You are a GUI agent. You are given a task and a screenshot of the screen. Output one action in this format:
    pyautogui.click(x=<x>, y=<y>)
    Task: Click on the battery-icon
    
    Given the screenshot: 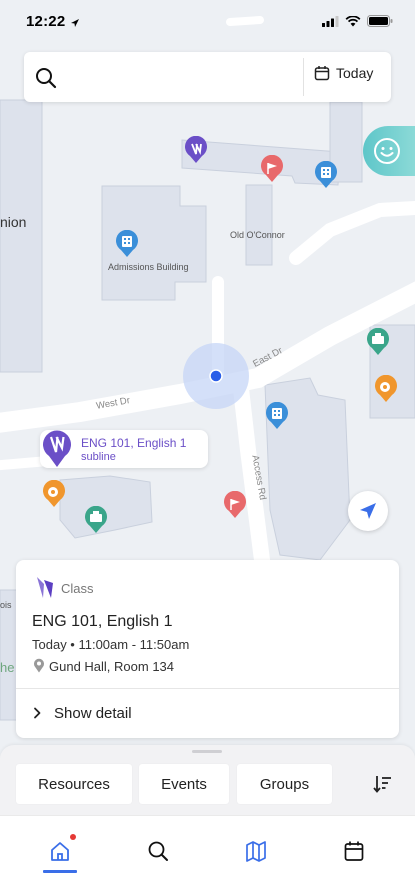 What is the action you would take?
    pyautogui.click(x=380, y=21)
    